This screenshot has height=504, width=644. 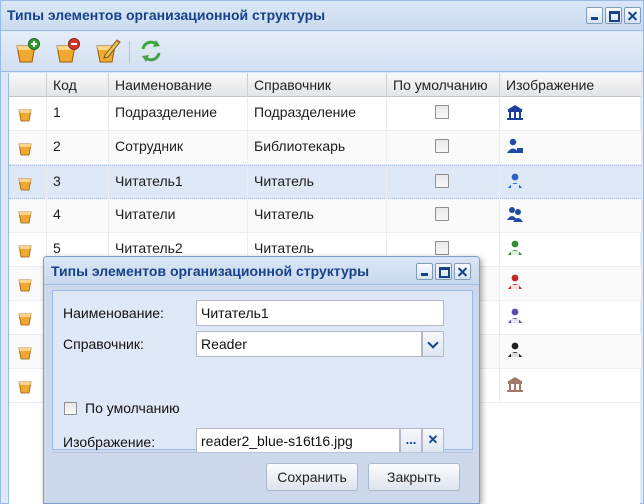 I want to click on toolbar, so click(x=322, y=52).